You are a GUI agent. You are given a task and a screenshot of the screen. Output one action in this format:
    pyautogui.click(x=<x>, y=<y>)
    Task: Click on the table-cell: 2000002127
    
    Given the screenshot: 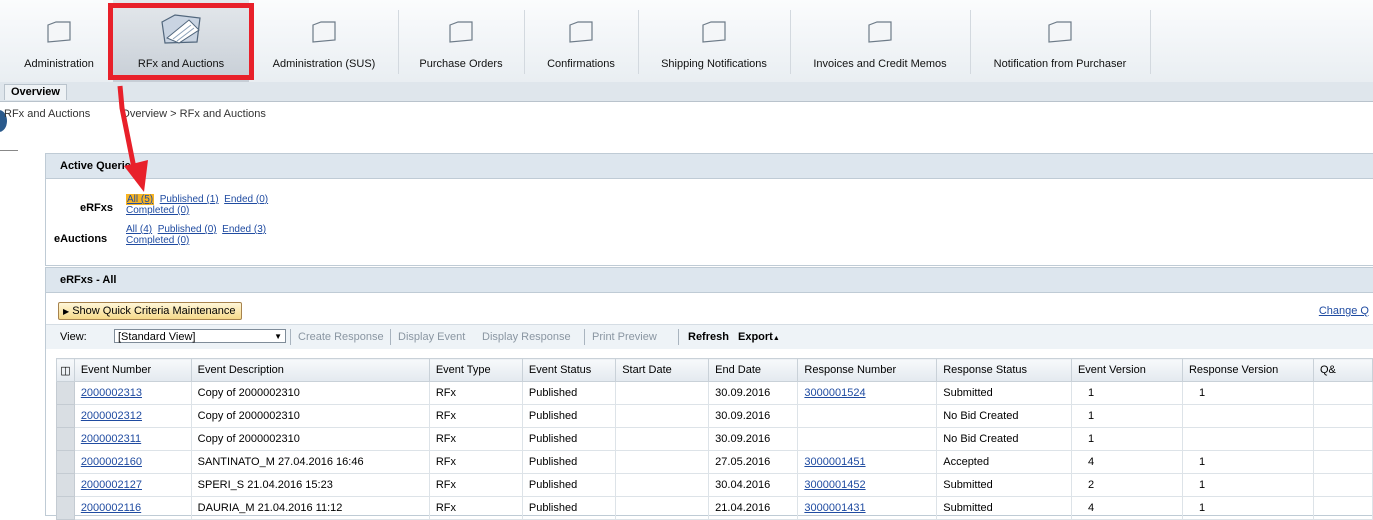 What is the action you would take?
    pyautogui.click(x=132, y=485)
    